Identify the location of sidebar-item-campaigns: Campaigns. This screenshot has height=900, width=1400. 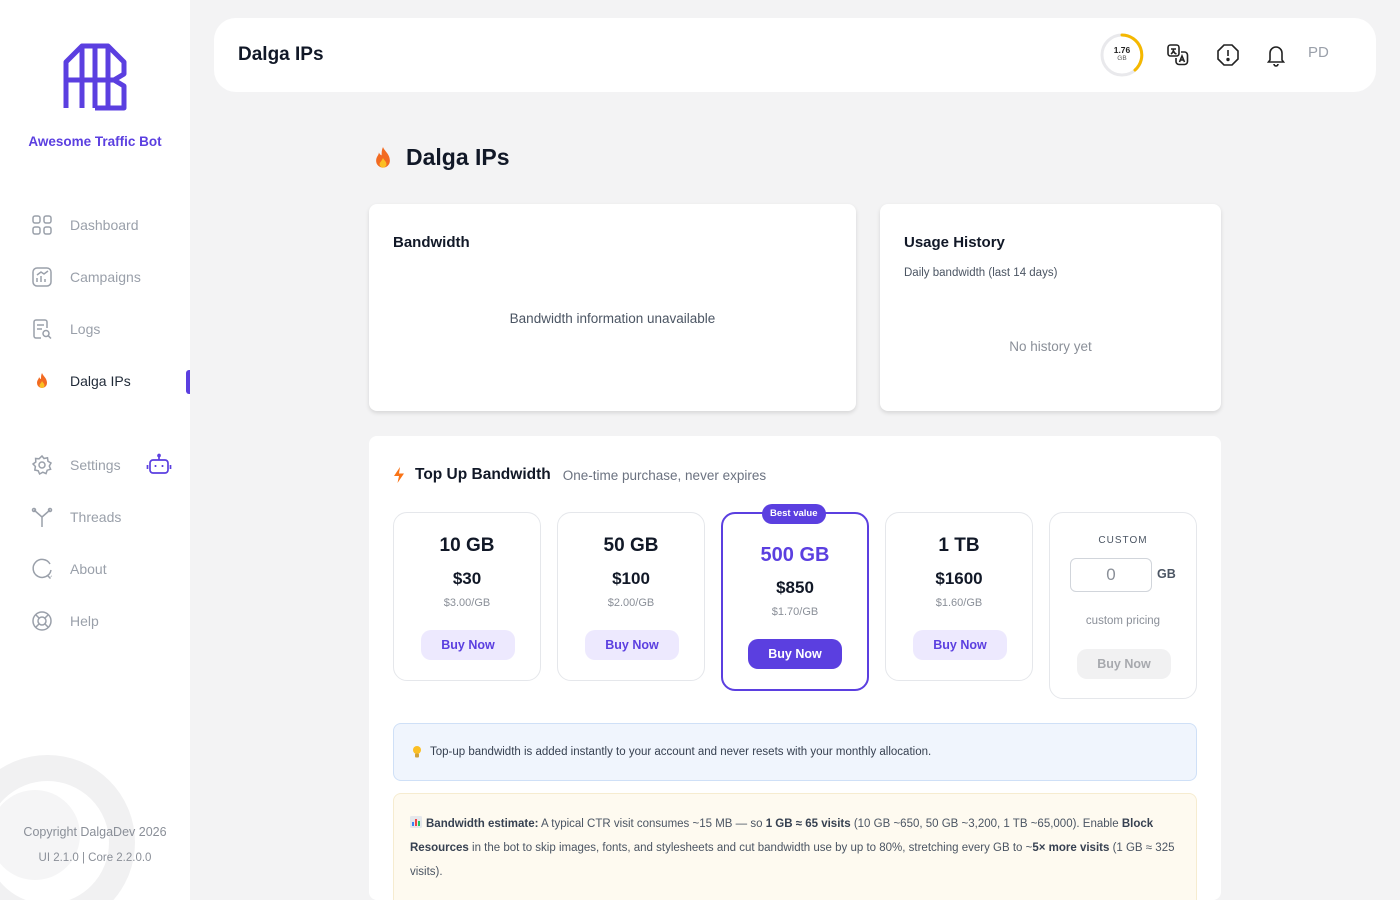
(85, 277).